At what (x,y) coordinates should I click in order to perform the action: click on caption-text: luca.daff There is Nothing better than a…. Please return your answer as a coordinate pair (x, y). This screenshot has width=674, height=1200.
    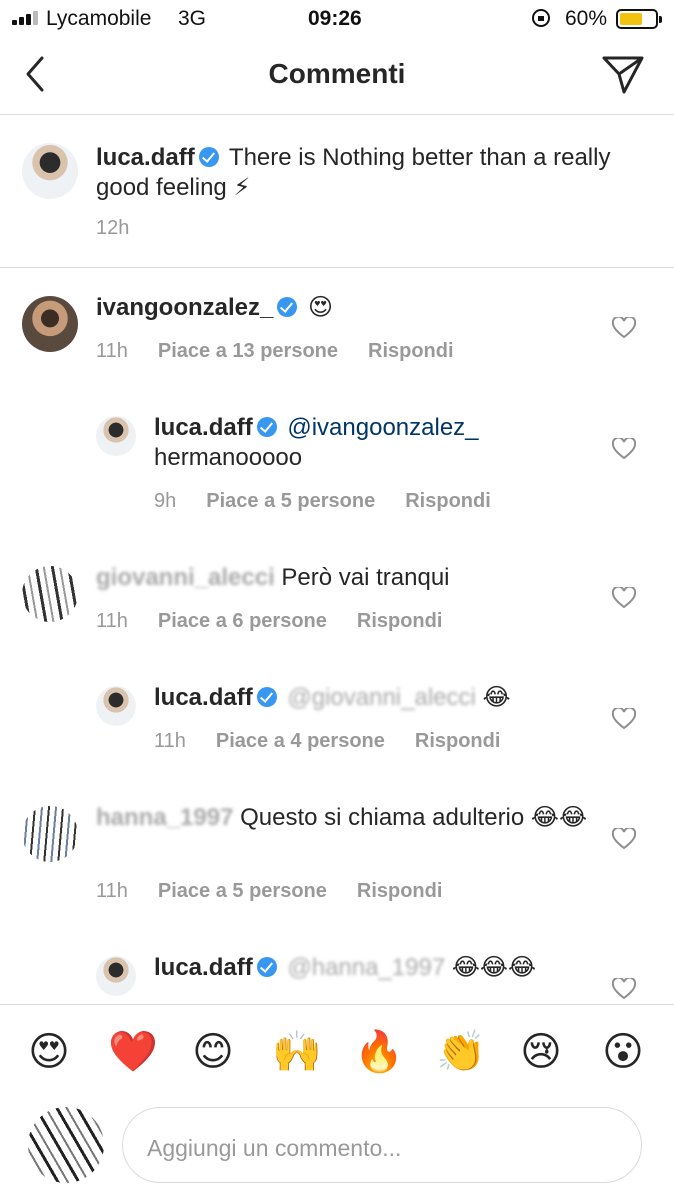
    Looking at the image, I should click on (361, 173).